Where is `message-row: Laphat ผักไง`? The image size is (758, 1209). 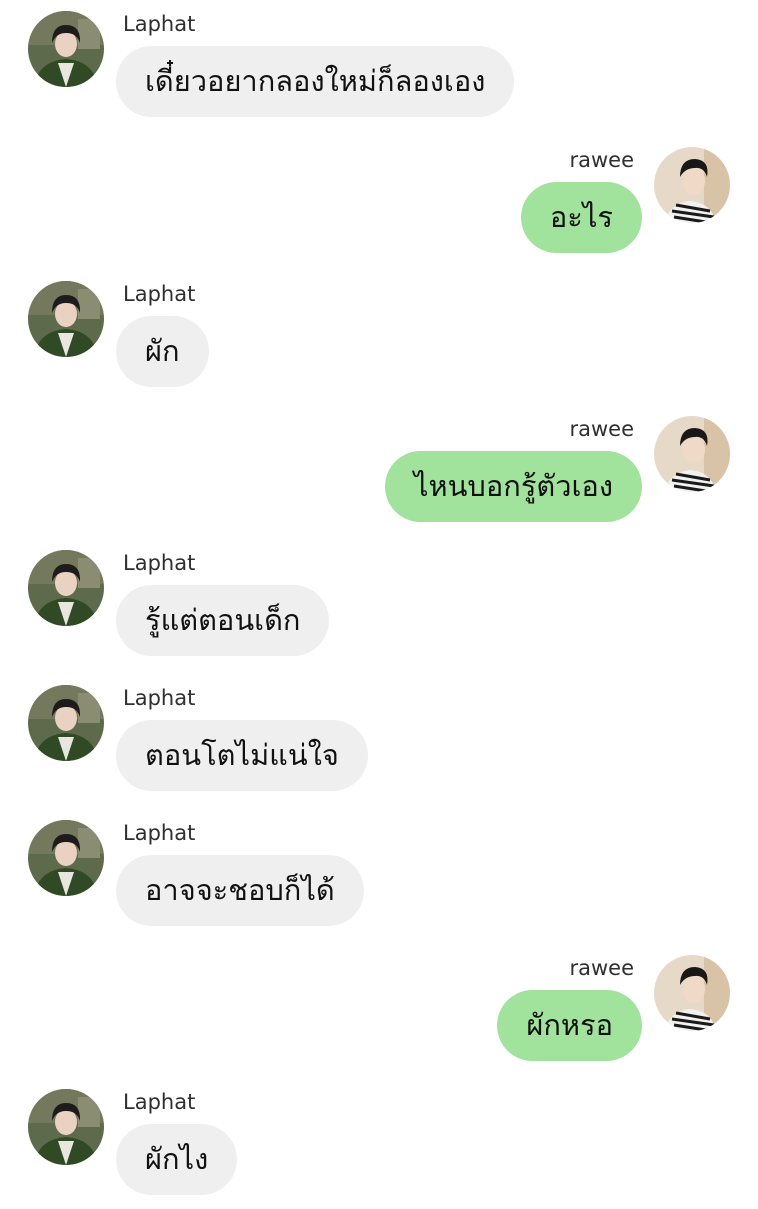 message-row: Laphat ผักไง is located at coordinates (379, 1149).